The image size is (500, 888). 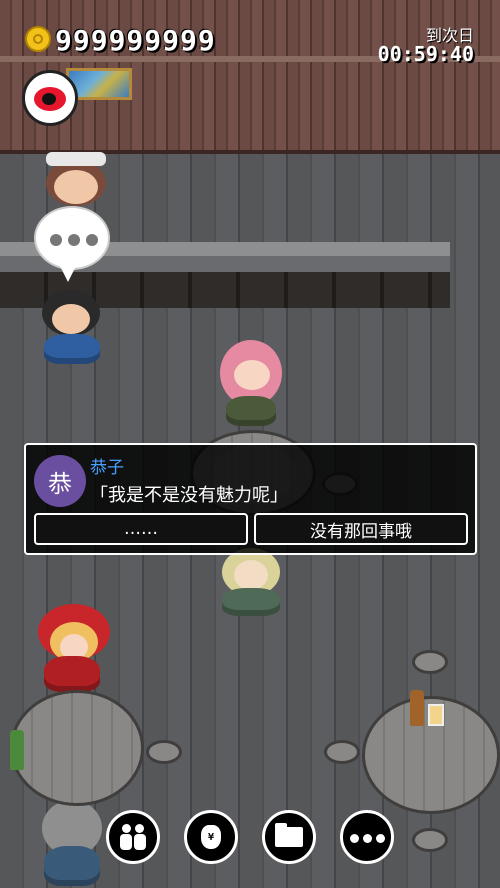 What do you see at coordinates (50, 98) in the screenshot?
I see `weibo-icon` at bounding box center [50, 98].